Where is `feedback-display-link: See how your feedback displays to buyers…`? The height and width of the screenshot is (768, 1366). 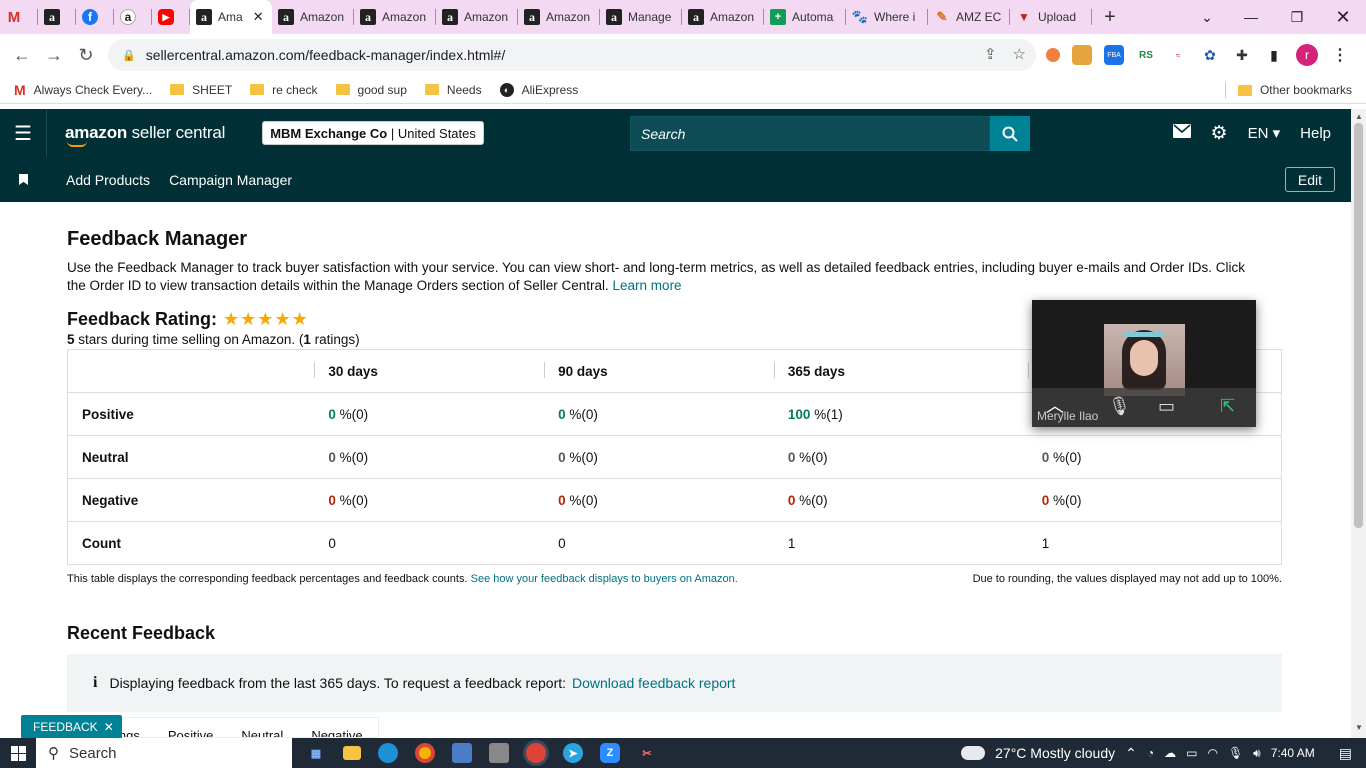
feedback-display-link: See how your feedback displays to buyers… is located at coordinates (604, 579).